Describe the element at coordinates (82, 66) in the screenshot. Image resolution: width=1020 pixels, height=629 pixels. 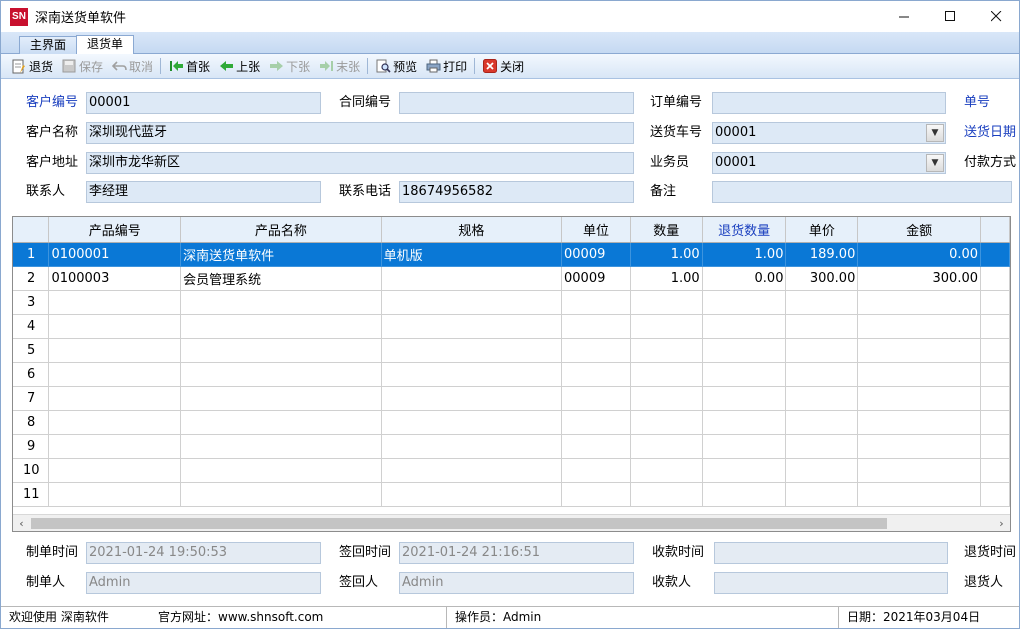
I see `save-button: 保存` at that location.